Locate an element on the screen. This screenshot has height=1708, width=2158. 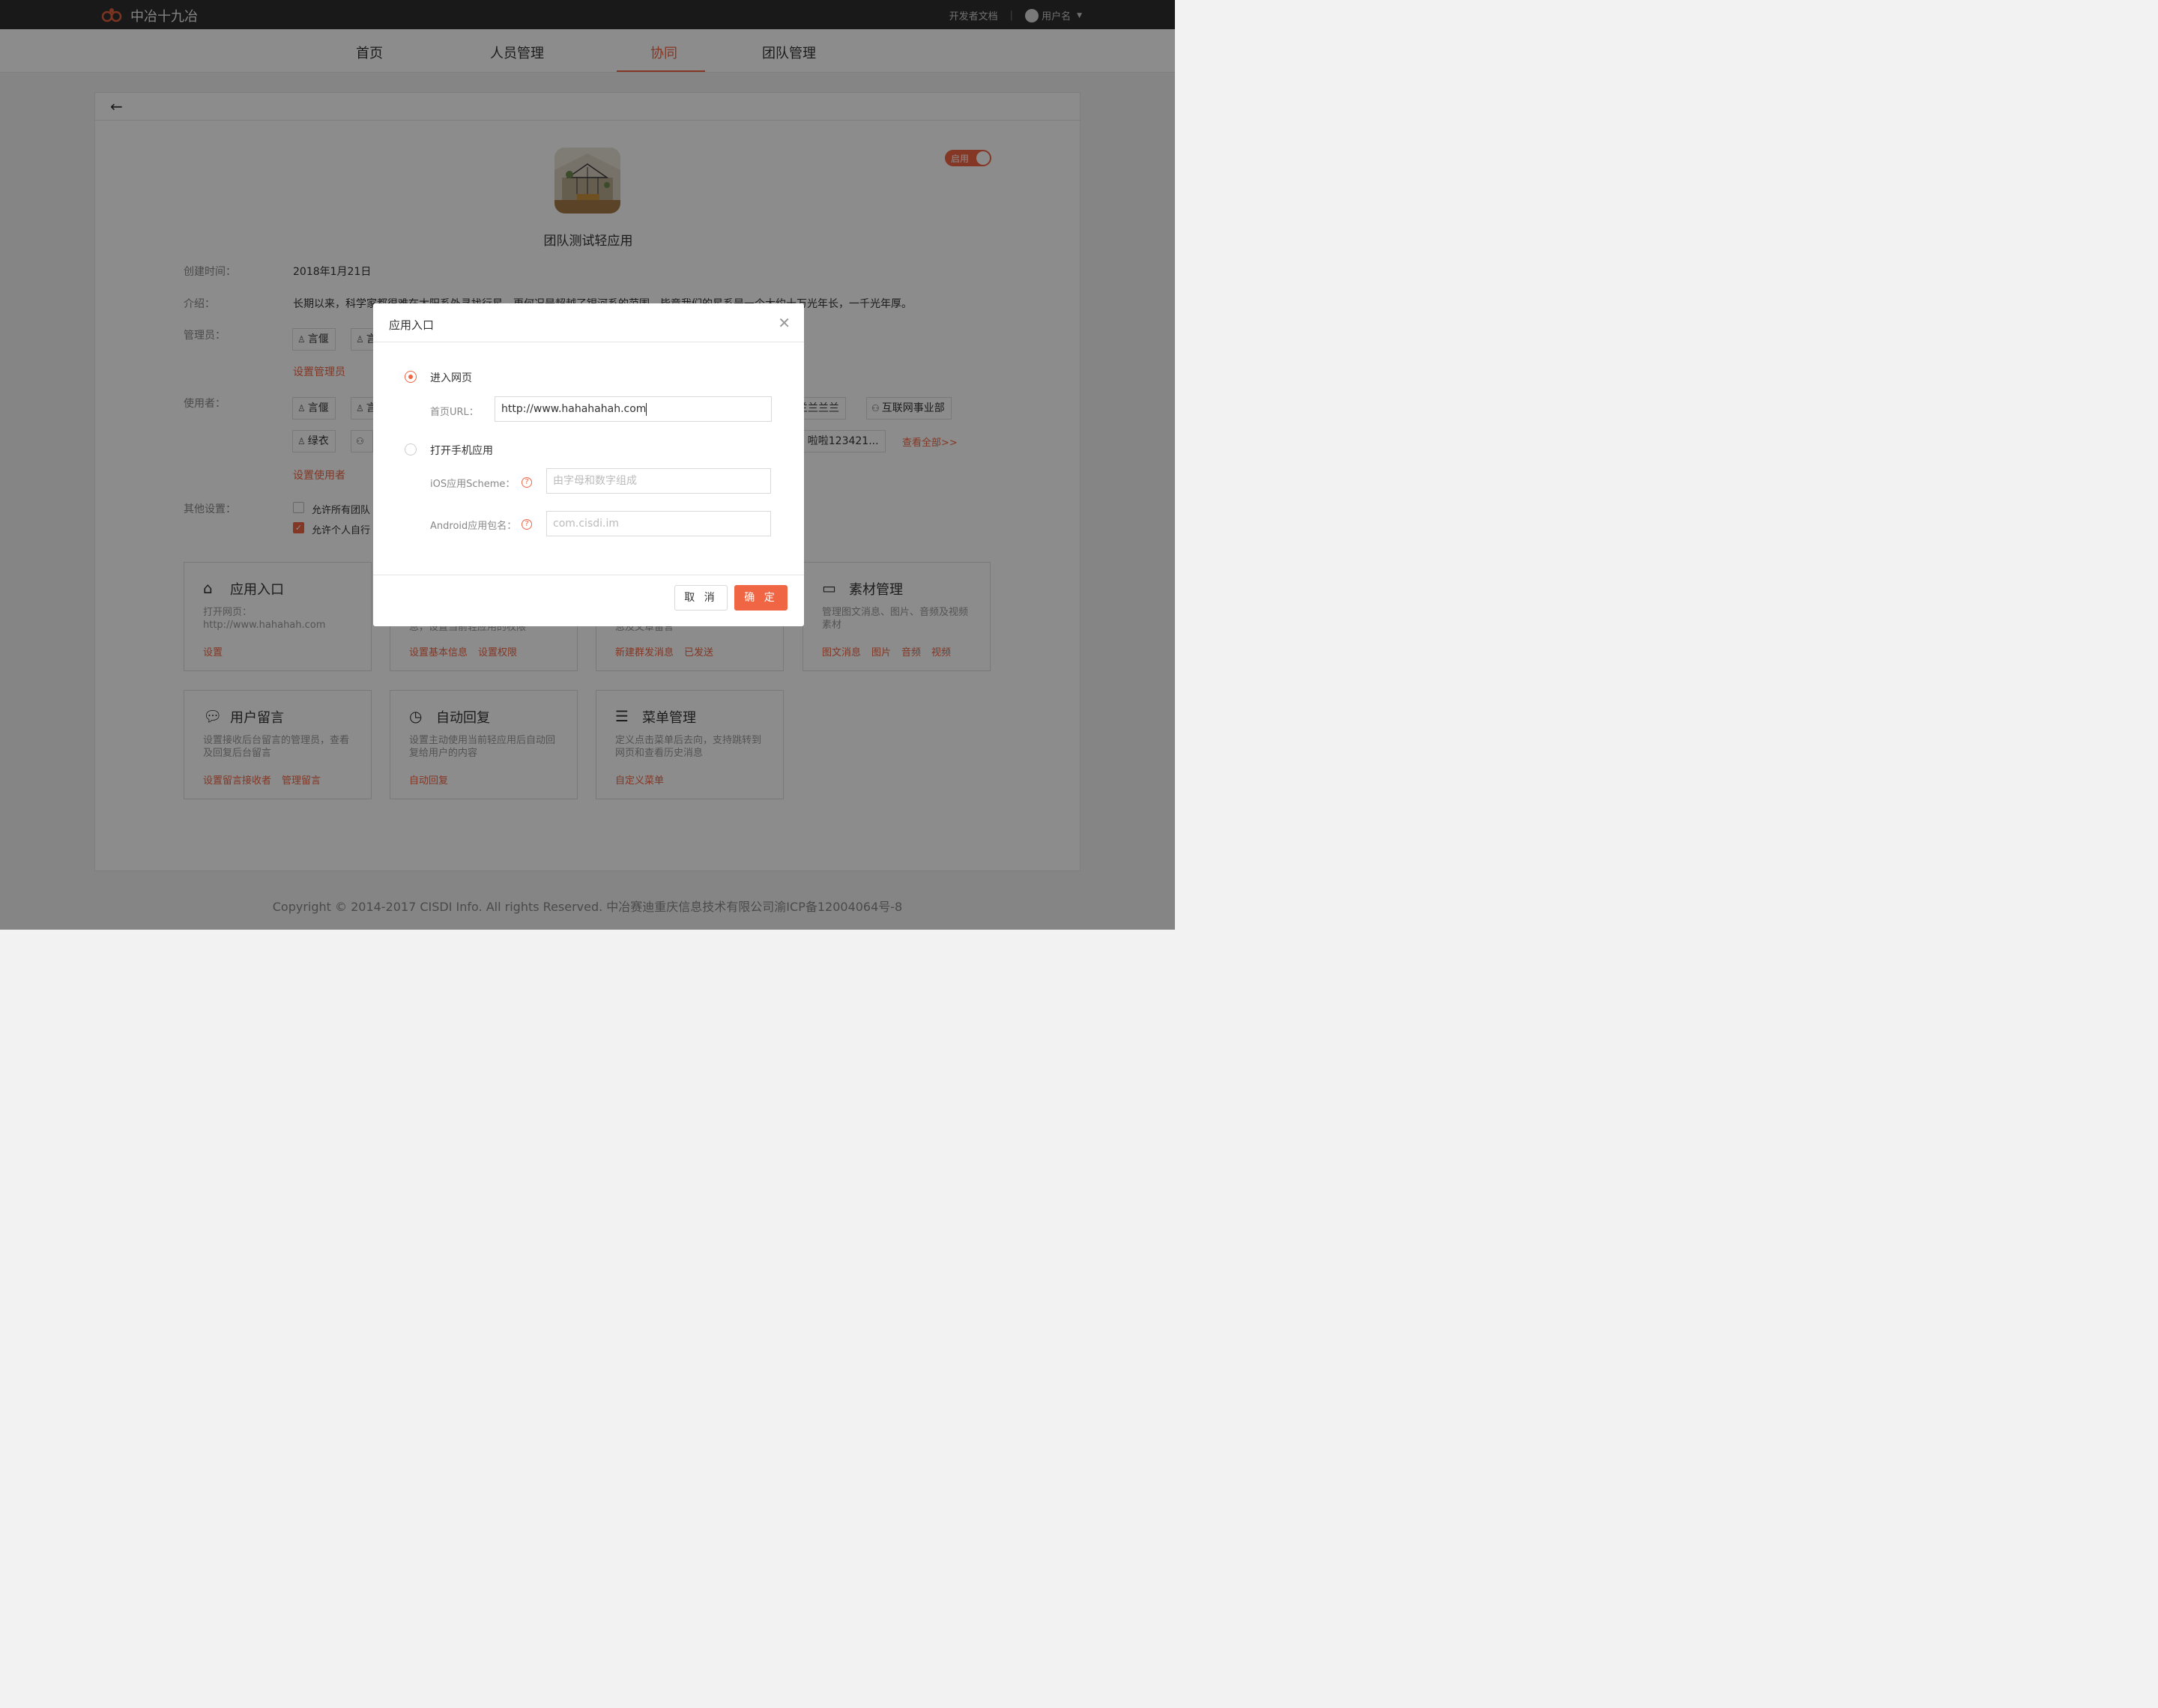
modal-title: 应用入口 is located at coordinates (412, 325).